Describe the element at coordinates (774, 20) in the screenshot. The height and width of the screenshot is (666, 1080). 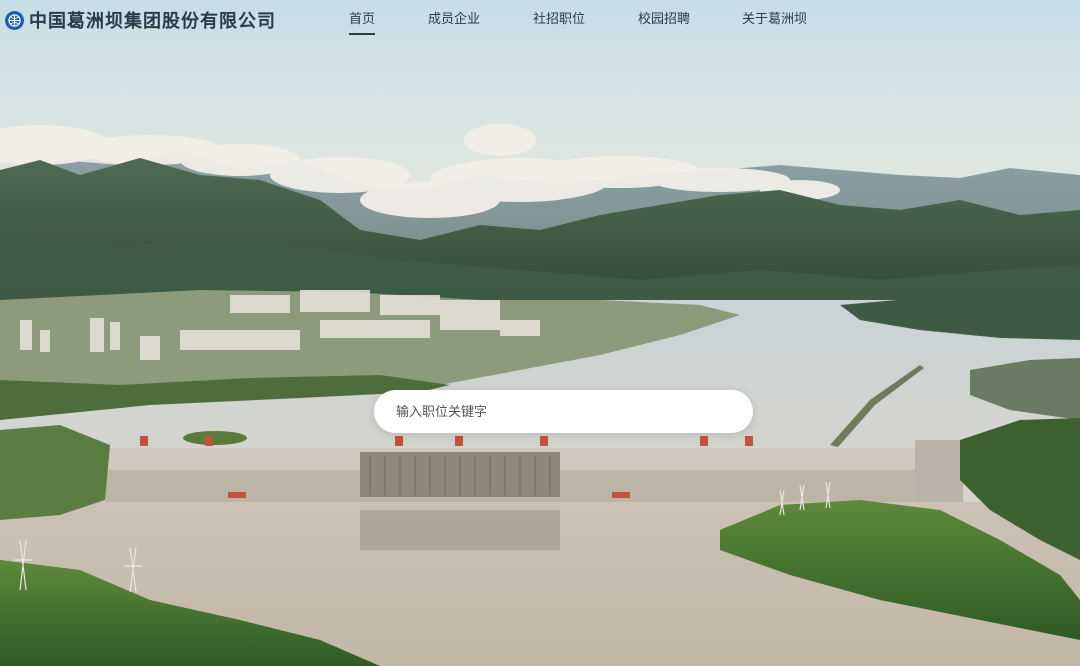
I see `nav-item-about: 关于葛洲坝` at that location.